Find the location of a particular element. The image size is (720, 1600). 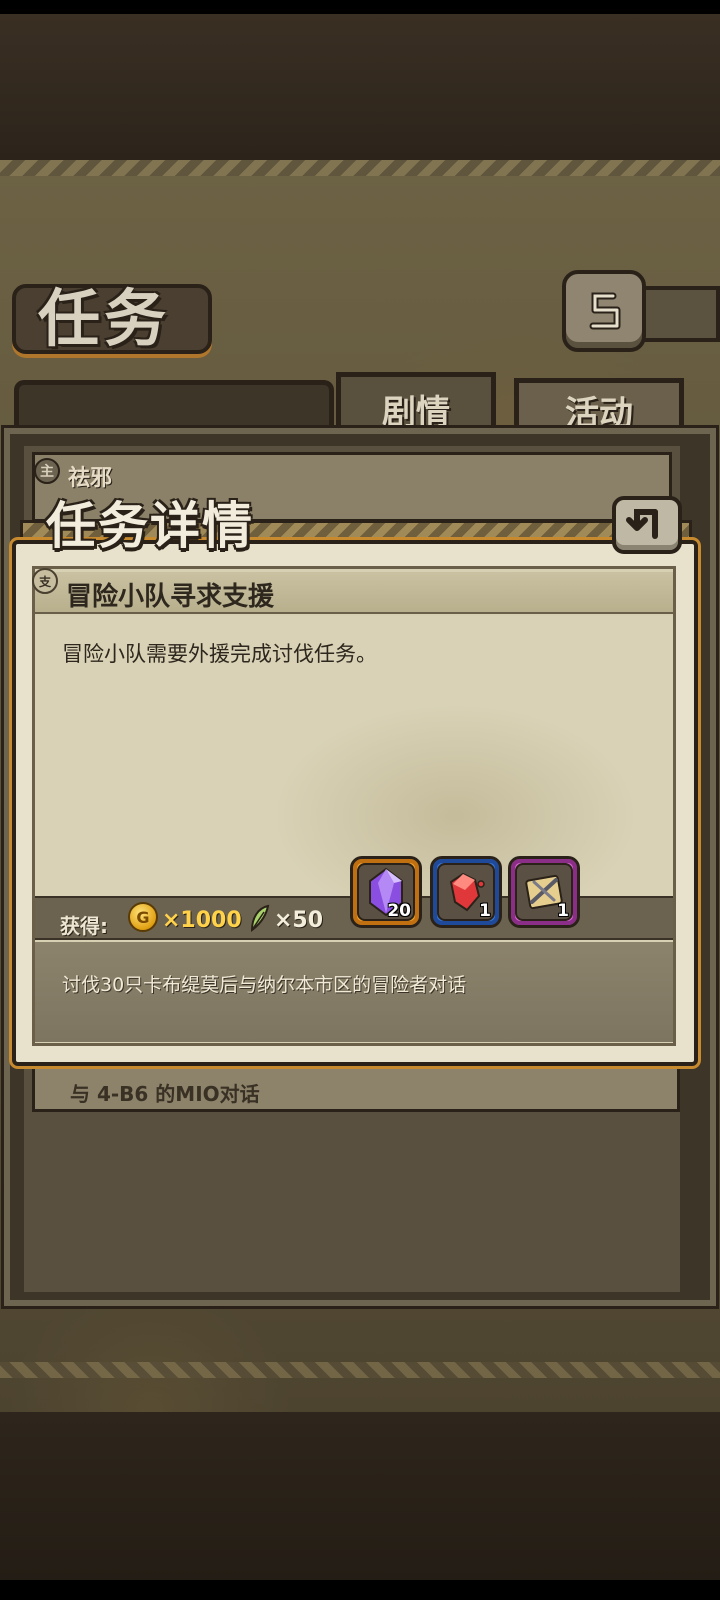

side-quest-icon: 支 is located at coordinates (45, 581).